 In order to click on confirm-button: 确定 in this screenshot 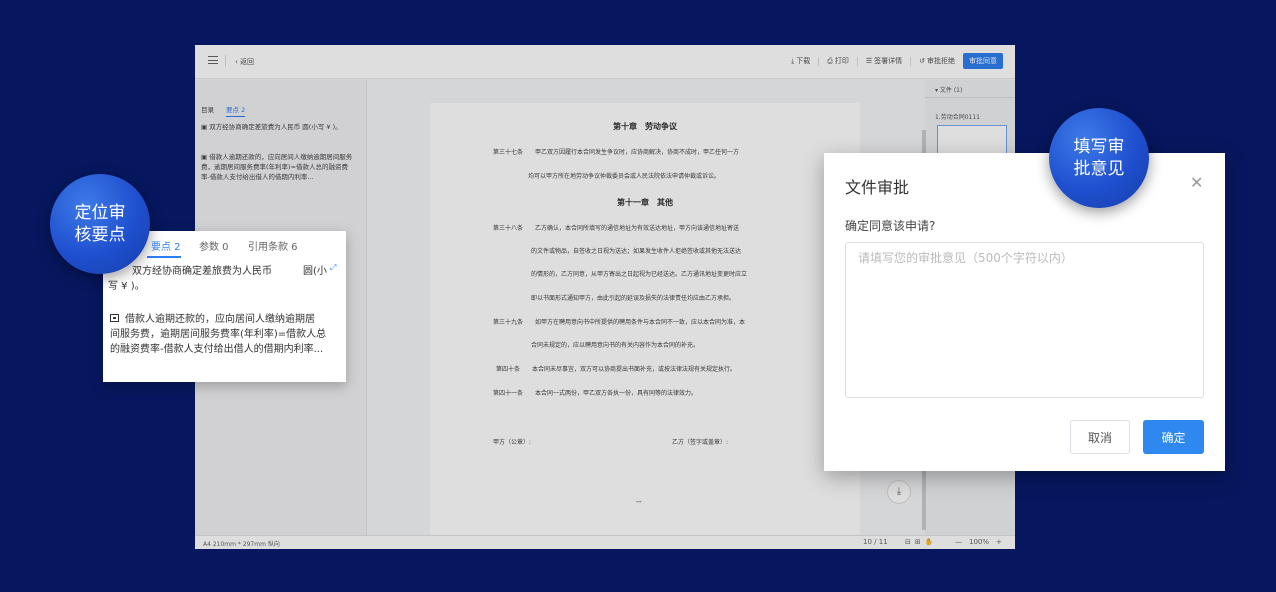, I will do `click(1173, 437)`.